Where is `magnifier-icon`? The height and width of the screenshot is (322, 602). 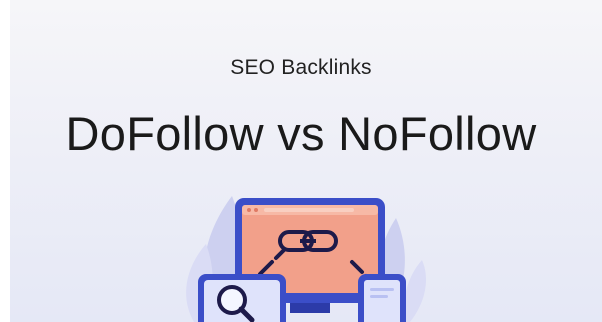
magnifier-icon is located at coordinates (242, 298).